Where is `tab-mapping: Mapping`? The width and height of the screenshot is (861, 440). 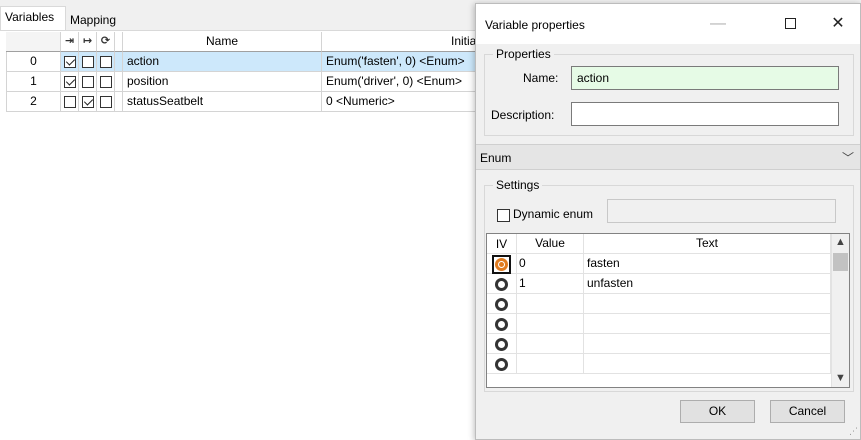
tab-mapping: Mapping is located at coordinates (99, 21).